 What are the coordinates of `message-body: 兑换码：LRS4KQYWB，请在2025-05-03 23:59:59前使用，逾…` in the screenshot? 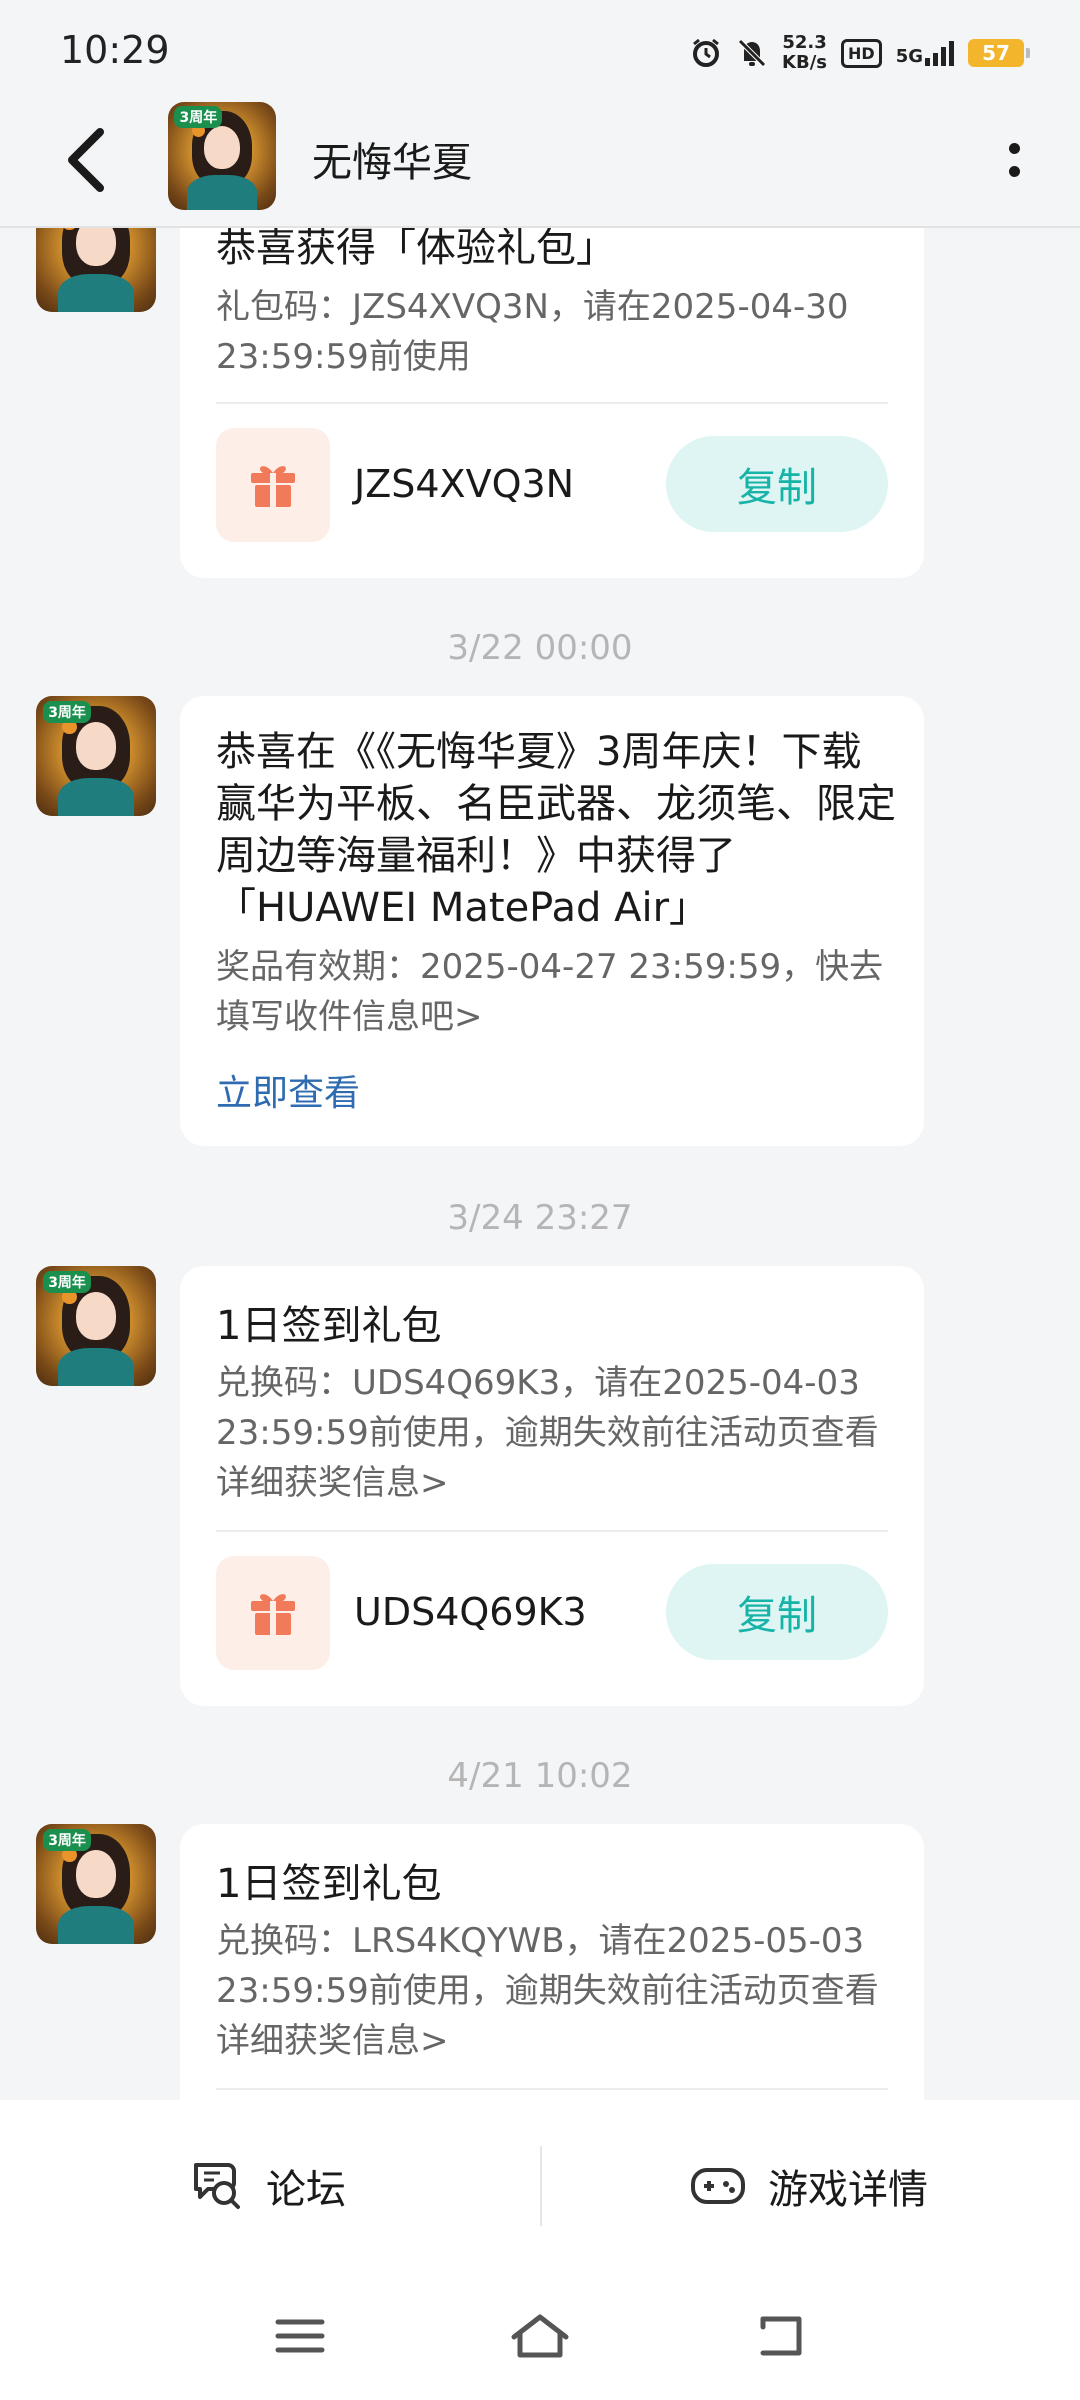 It's located at (556, 1991).